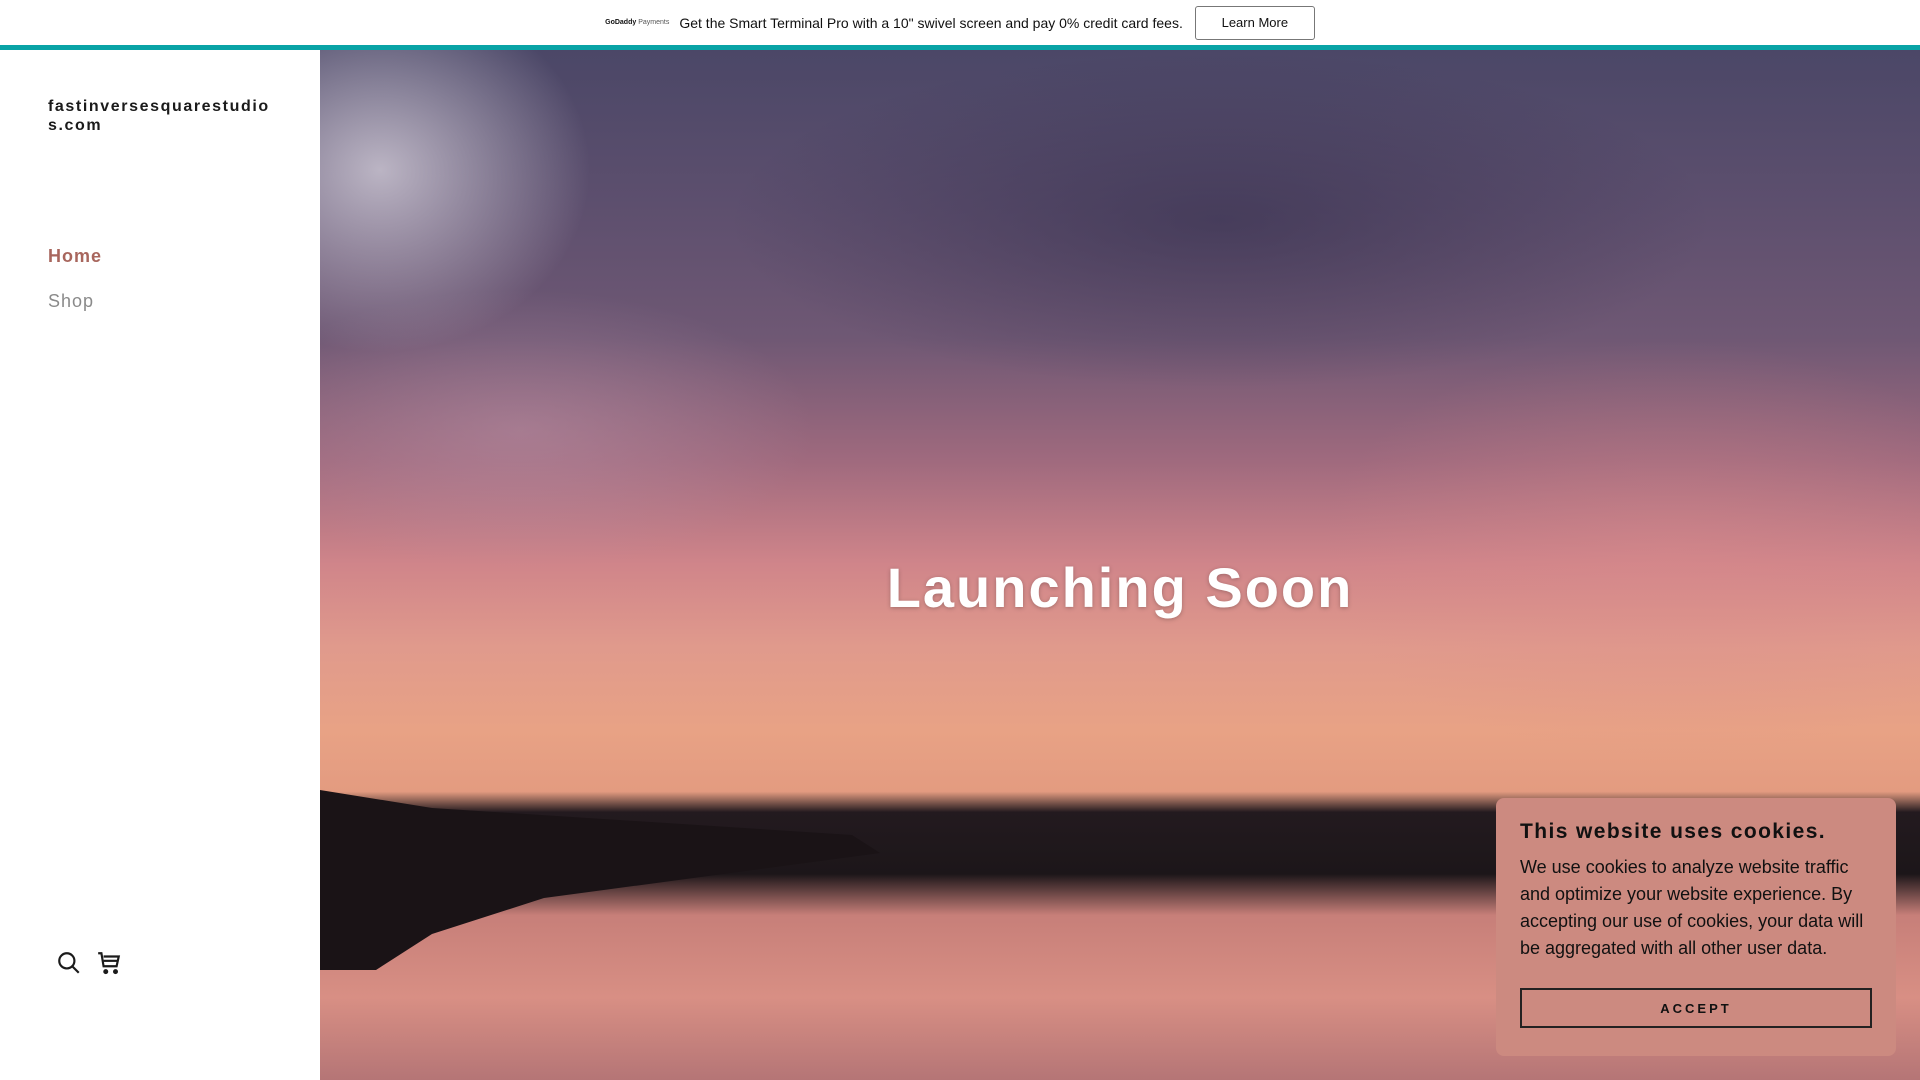  Describe the element at coordinates (1696, 1008) in the screenshot. I see `accept-cookies-button: ACCEPT` at that location.